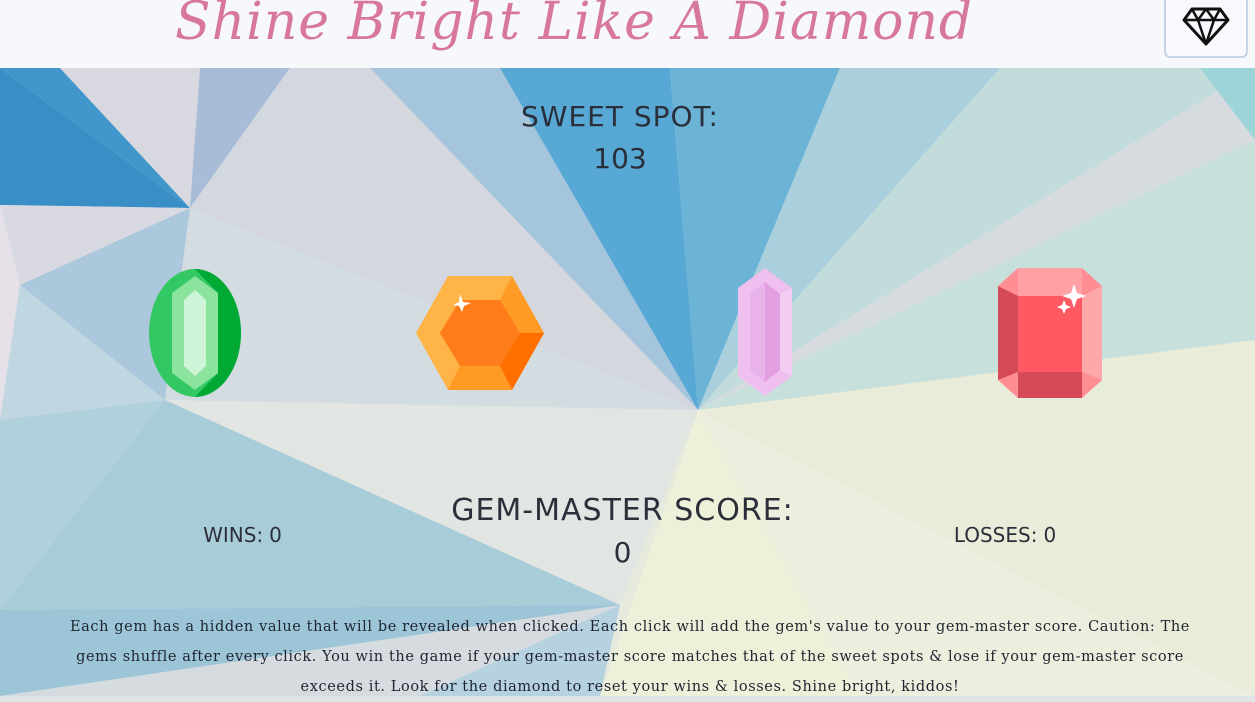  Describe the element at coordinates (765, 332) in the screenshot. I see `amethyst-gem-button` at that location.